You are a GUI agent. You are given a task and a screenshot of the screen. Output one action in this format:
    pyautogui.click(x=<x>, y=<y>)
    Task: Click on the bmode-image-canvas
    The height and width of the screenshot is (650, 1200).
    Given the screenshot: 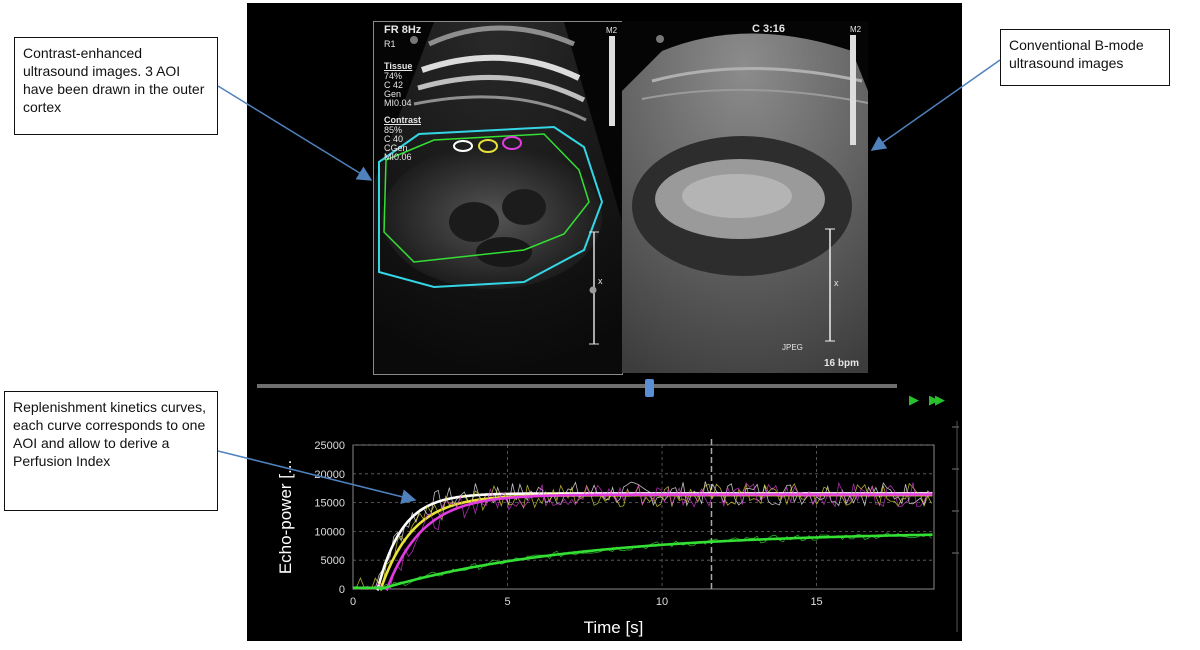 What is the action you would take?
    pyautogui.click(x=745, y=203)
    